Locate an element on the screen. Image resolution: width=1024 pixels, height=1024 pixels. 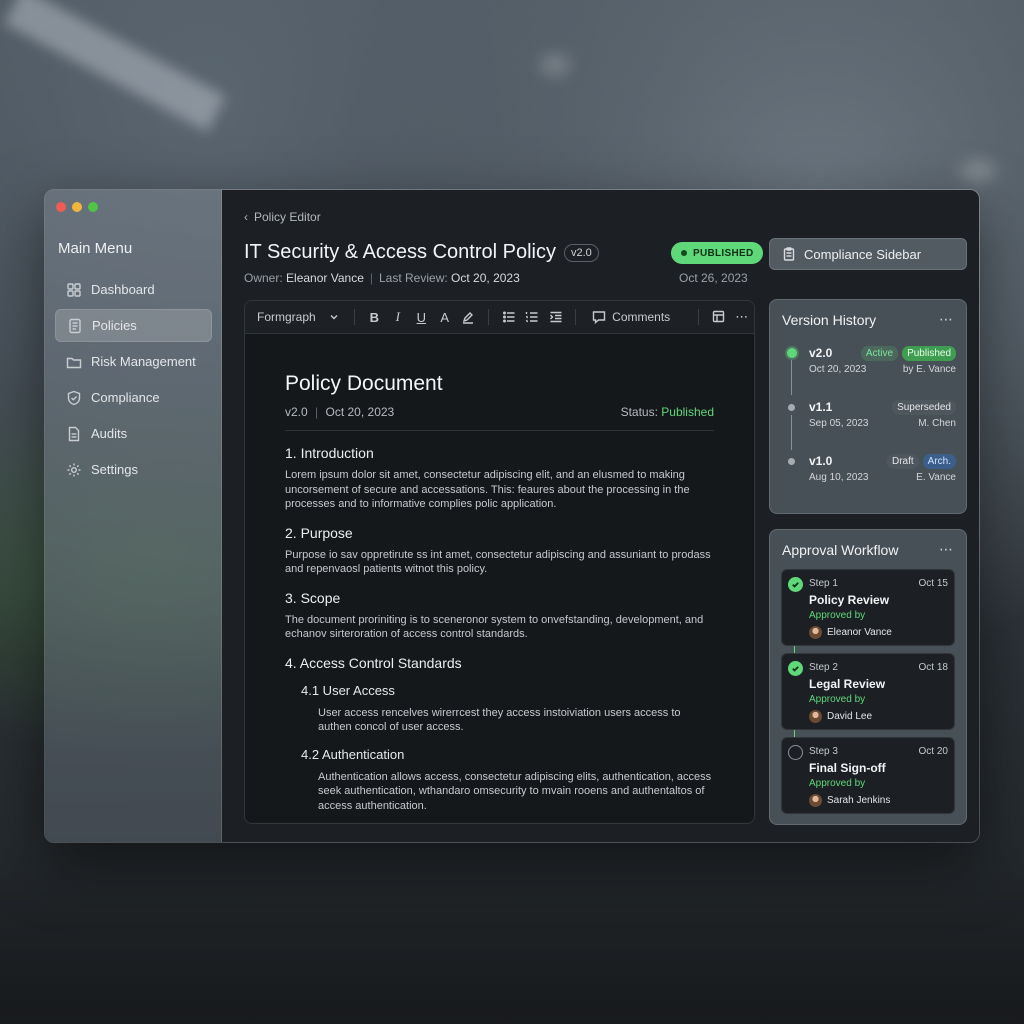
version-number: v2.0 is located at coordinates (821, 353).